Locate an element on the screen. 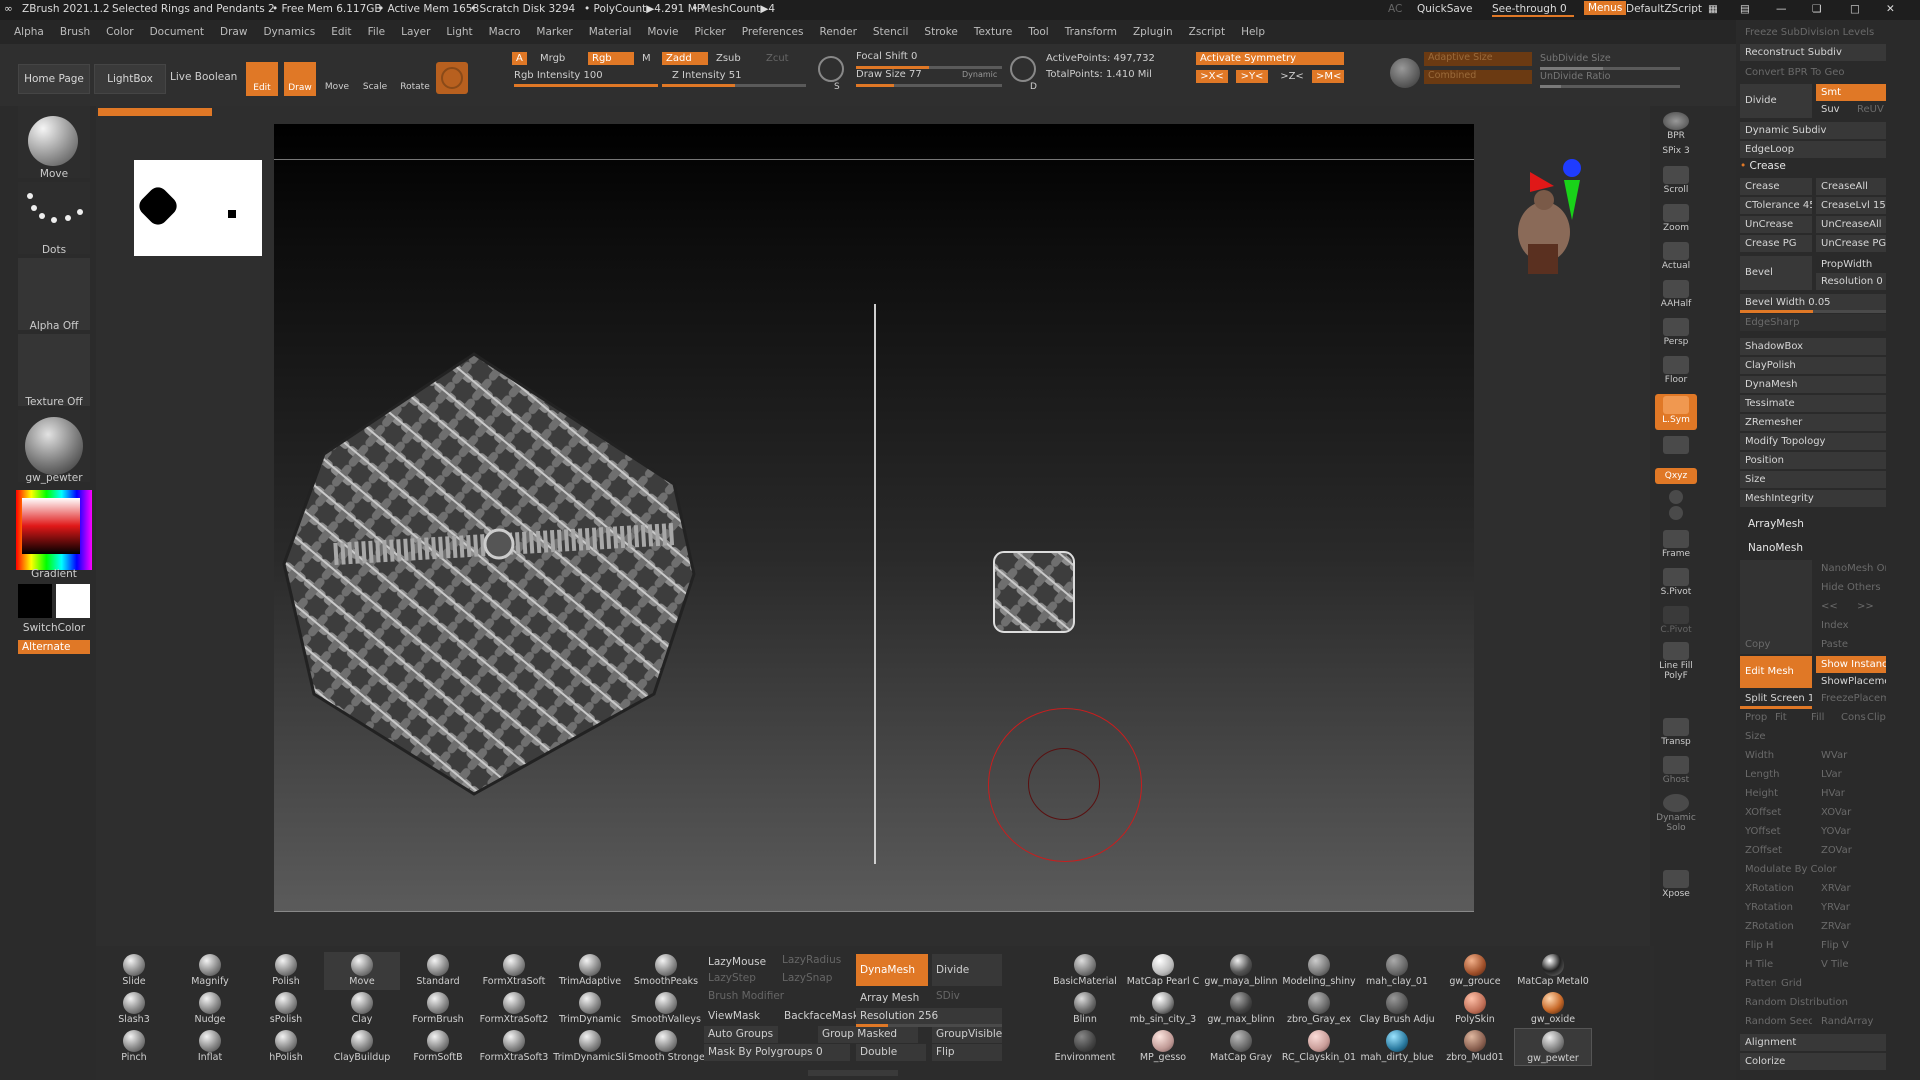  xrotation-slider: XRotation is located at coordinates (1776, 888).